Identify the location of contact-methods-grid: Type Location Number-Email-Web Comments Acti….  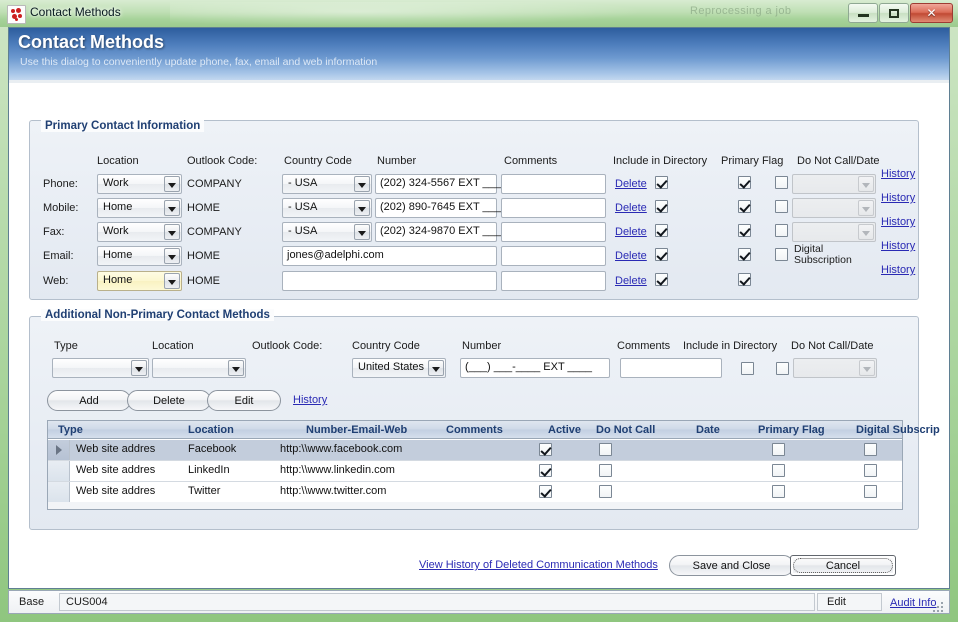
(493, 465).